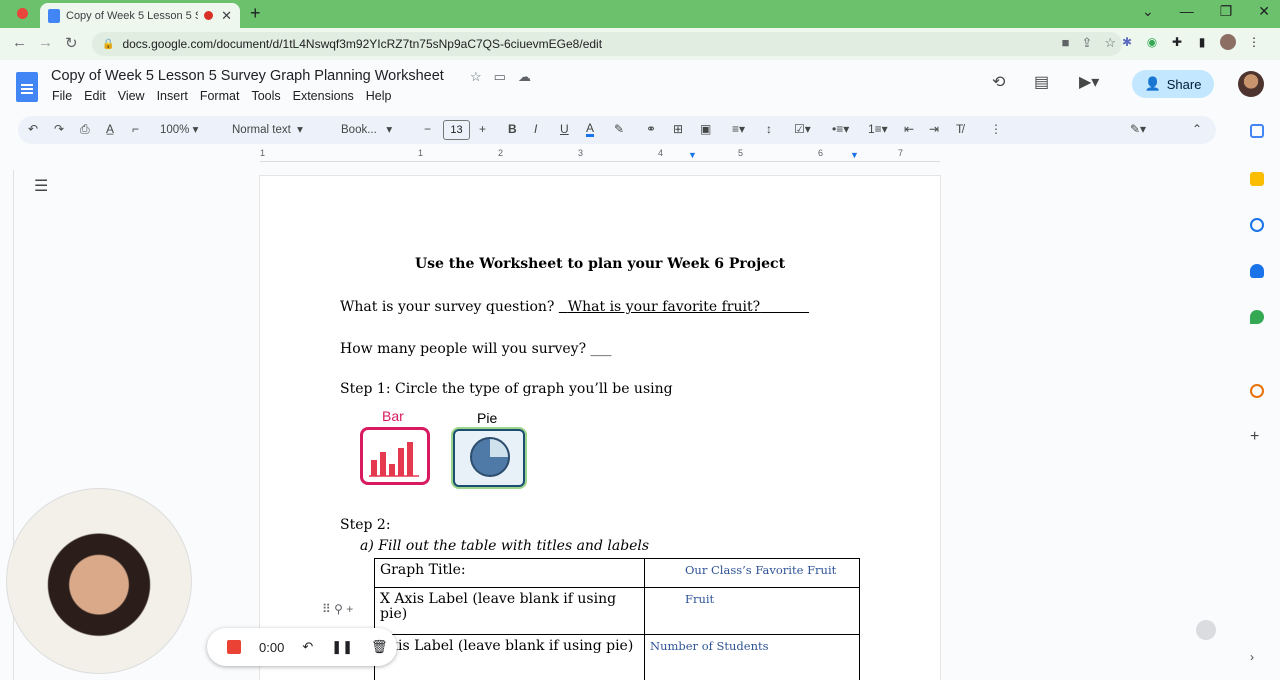 The width and height of the screenshot is (1280, 680). I want to click on numbered-list-icon: 1≡▾, so click(878, 129).